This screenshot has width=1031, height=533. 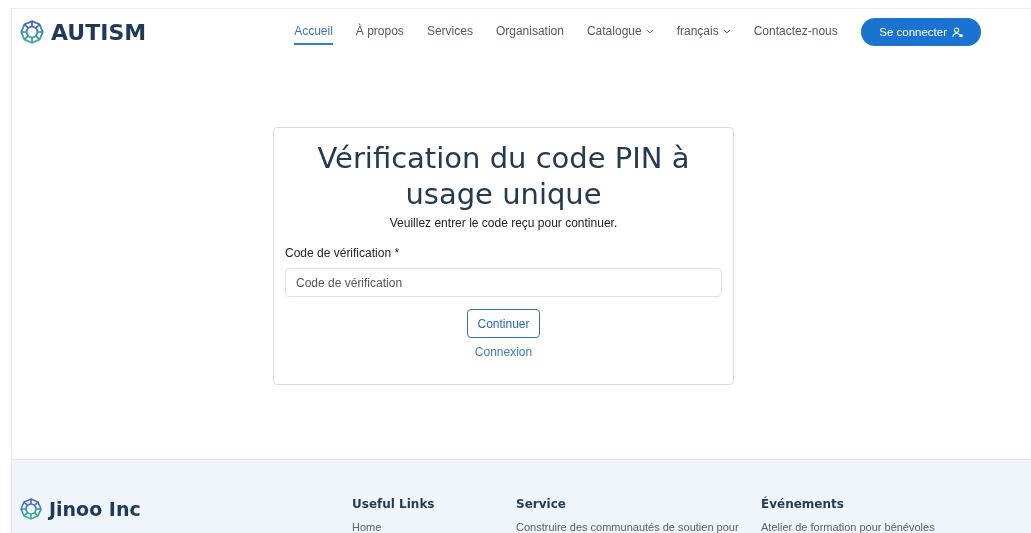 What do you see at coordinates (99, 32) in the screenshot?
I see `brand-name: AUTISM` at bounding box center [99, 32].